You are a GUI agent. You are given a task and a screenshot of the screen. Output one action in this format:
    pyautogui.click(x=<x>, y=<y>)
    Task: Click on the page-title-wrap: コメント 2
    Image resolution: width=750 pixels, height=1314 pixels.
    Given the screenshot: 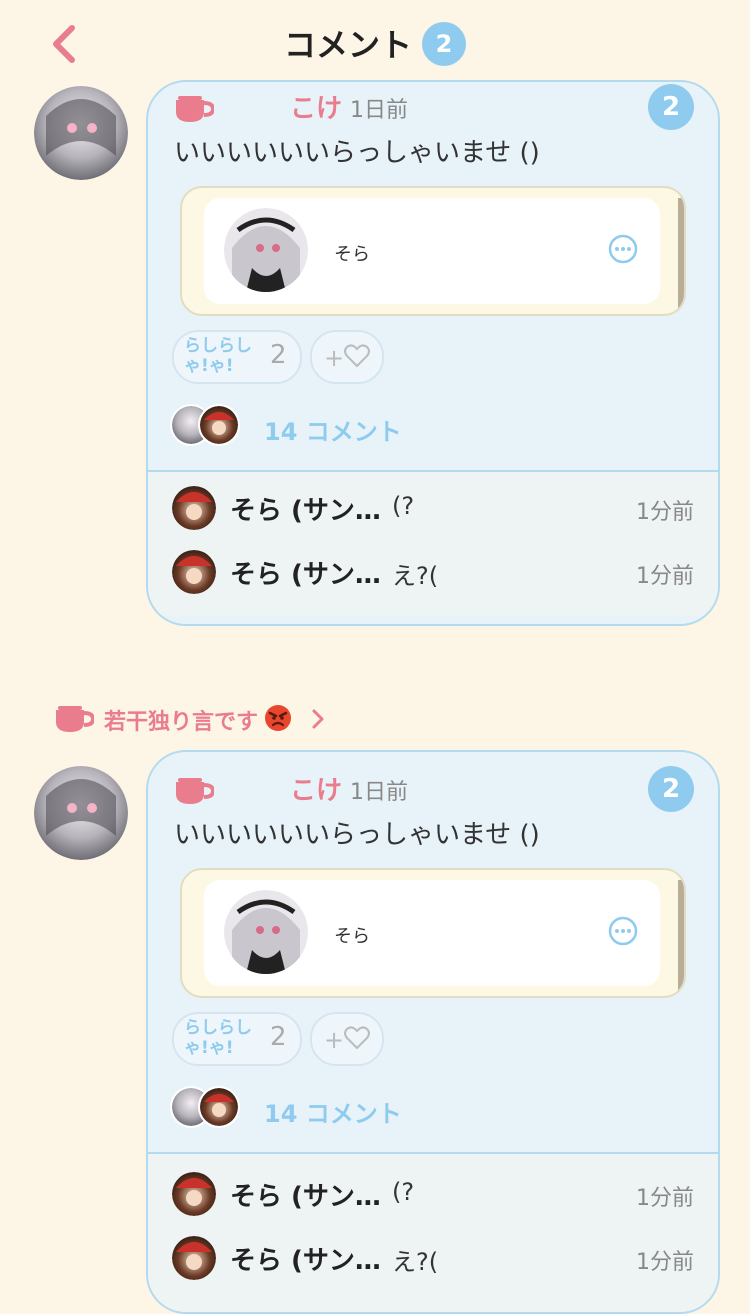 What is the action you would take?
    pyautogui.click(x=375, y=44)
    